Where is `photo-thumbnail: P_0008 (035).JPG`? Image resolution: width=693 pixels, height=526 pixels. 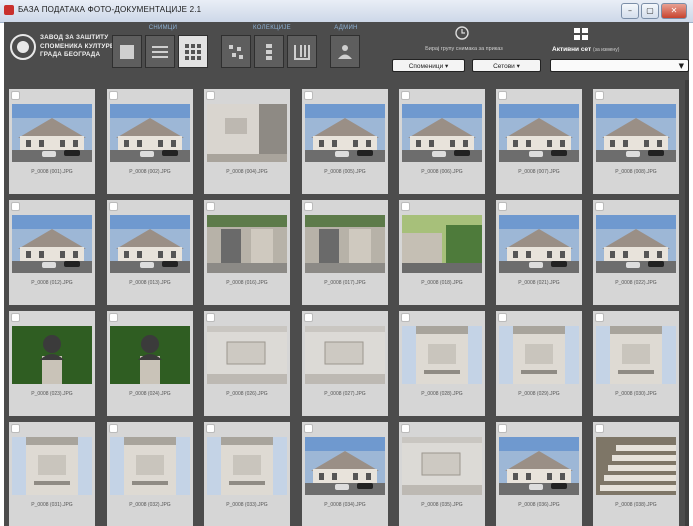
photo-thumbnail: P_0008 (035).JPG is located at coordinates (442, 474).